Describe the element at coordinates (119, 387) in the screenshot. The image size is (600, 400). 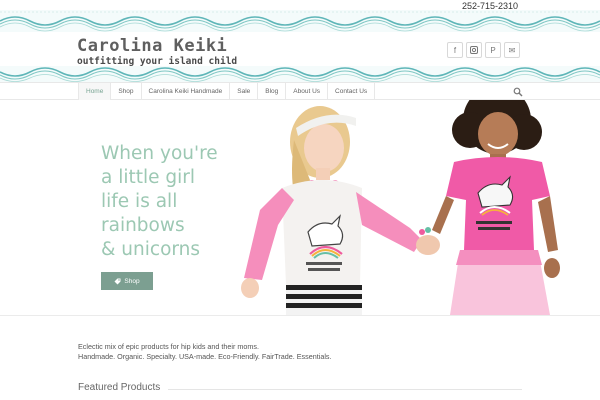
I see `featured-products-heading: Featured Products` at that location.